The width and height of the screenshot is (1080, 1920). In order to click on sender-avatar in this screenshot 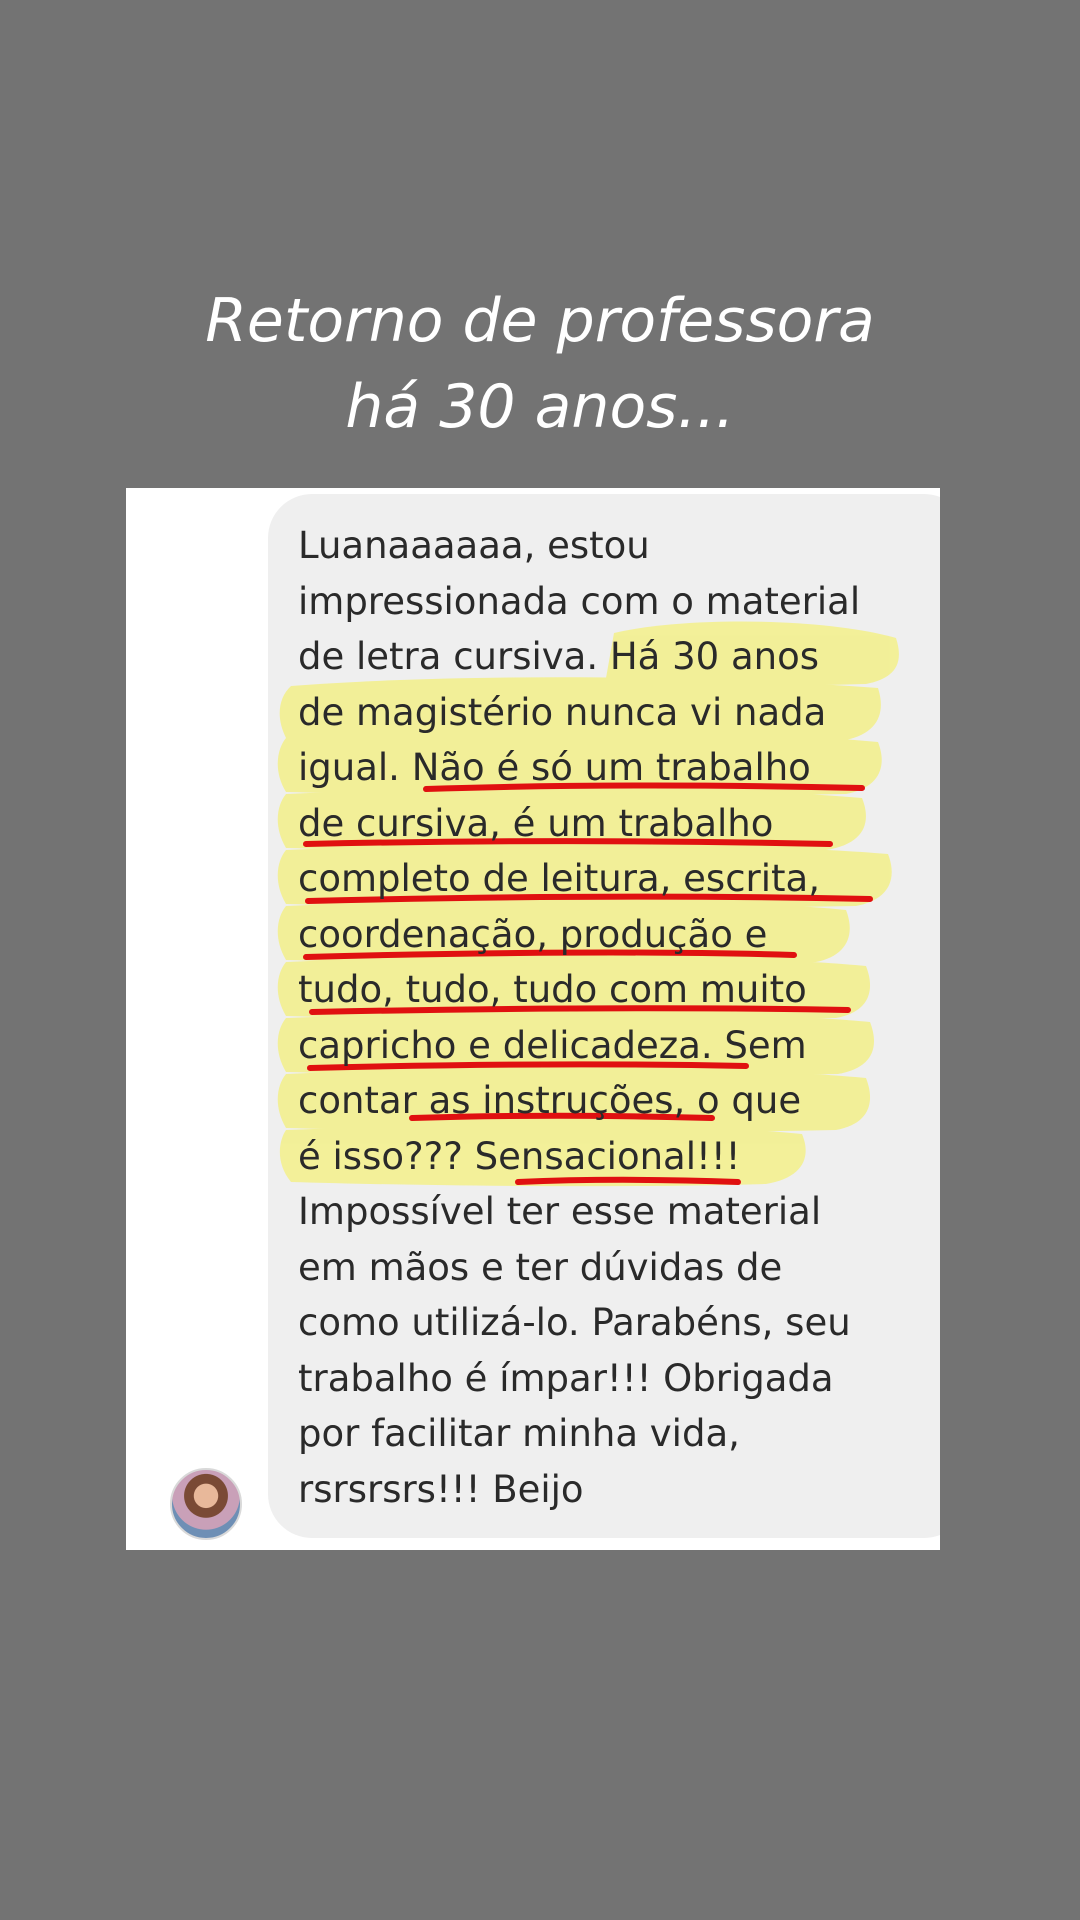, I will do `click(206, 1504)`.